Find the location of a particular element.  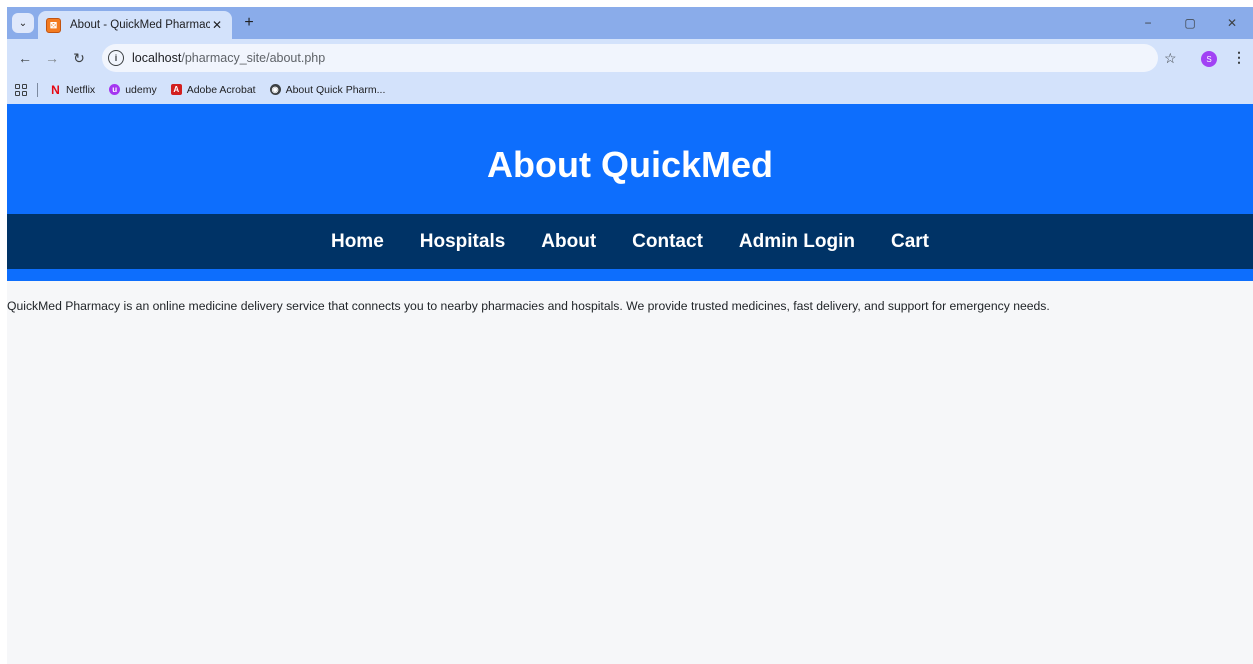

address-bar: i localhost/pharmacy_site/about.php is located at coordinates (630, 58).